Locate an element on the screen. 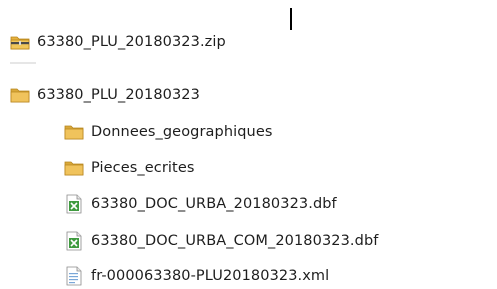 The height and width of the screenshot is (289, 497). divider is located at coordinates (23, 63).